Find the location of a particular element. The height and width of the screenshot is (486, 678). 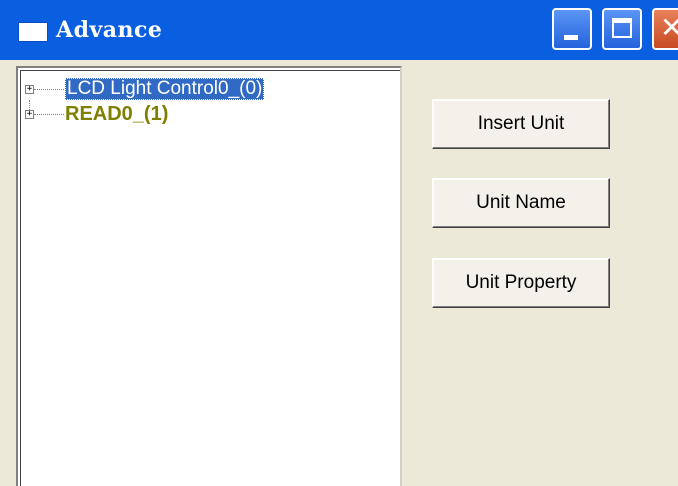

maximize-button is located at coordinates (622, 29).